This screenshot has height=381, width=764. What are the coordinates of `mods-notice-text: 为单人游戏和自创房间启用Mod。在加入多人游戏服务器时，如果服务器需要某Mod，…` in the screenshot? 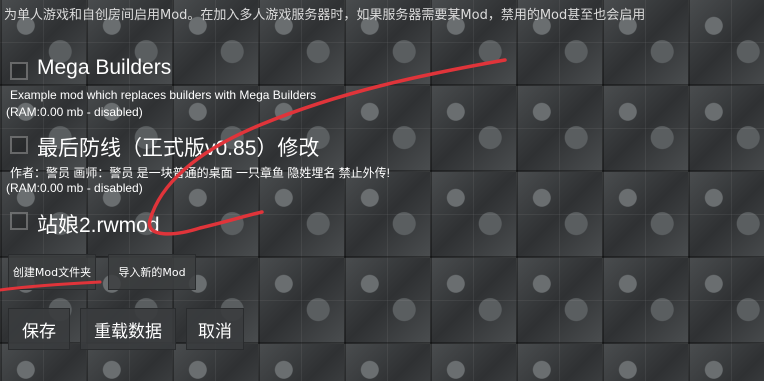 It's located at (325, 15).